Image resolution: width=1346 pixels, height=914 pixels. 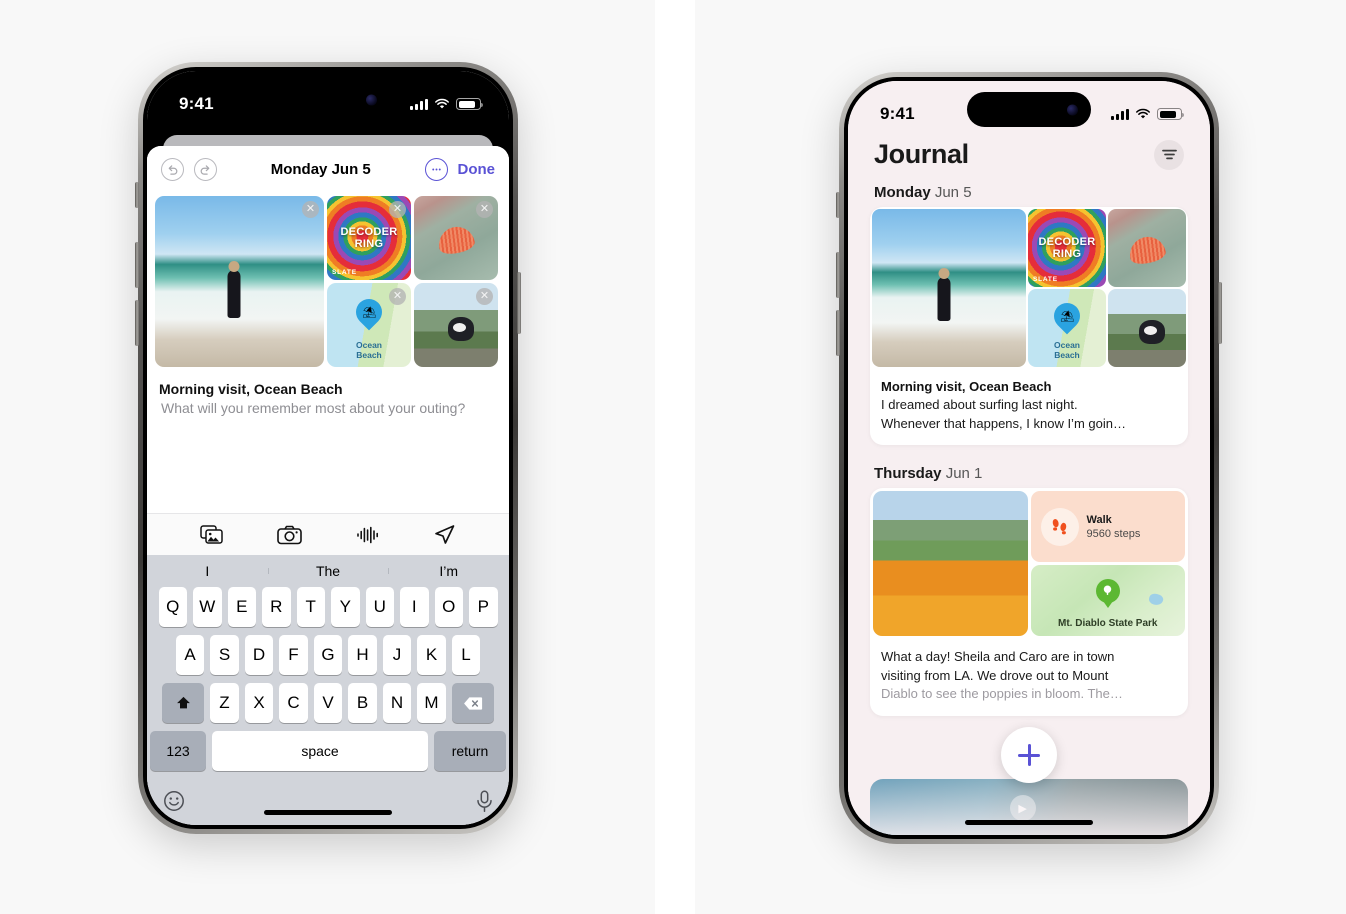 What do you see at coordinates (1107, 601) in the screenshot?
I see `location-widget: Mt. Diablo State Park` at bounding box center [1107, 601].